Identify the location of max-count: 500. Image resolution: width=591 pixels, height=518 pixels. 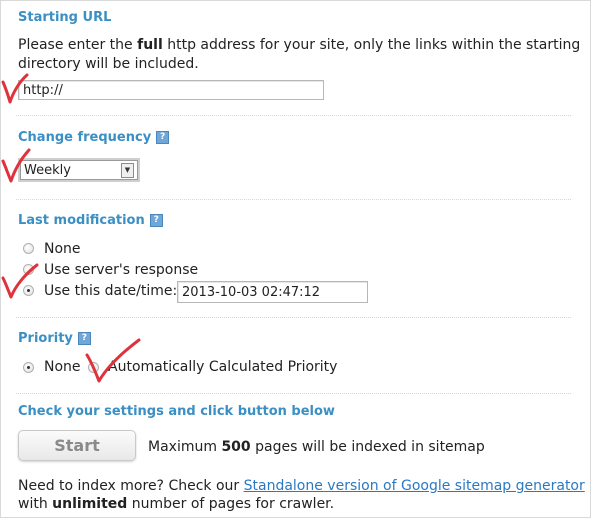
(236, 447).